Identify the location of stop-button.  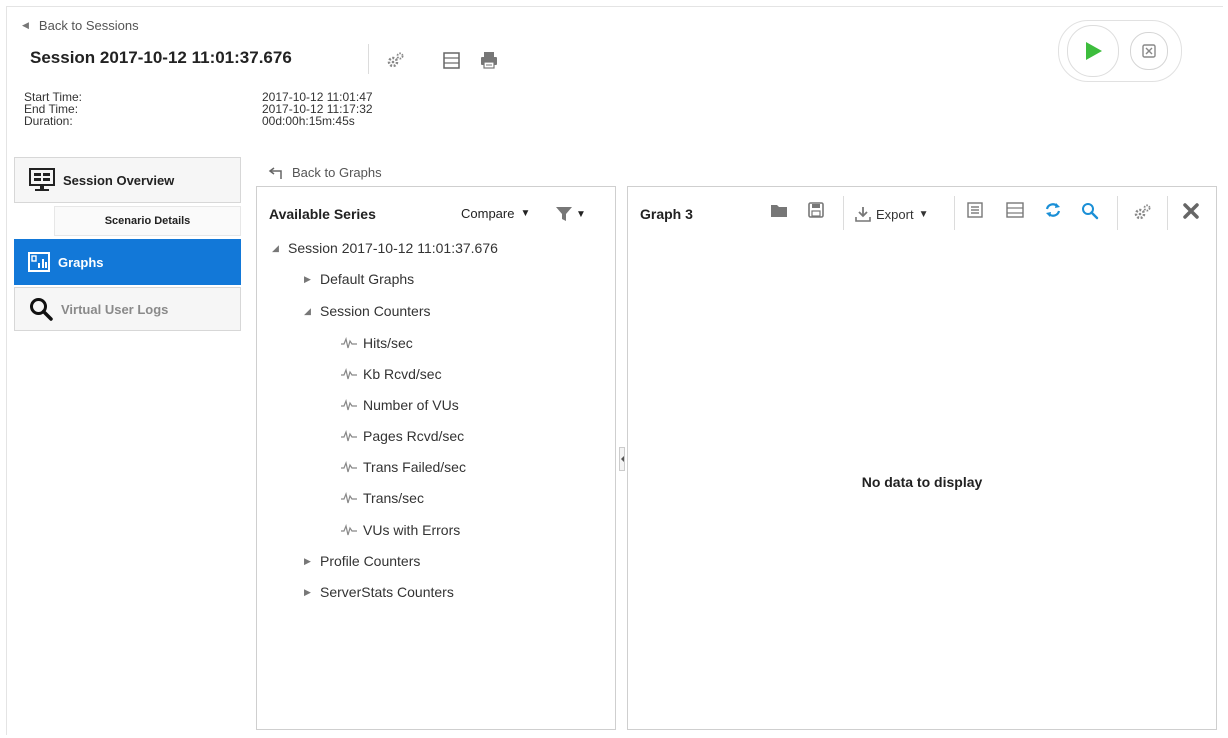
(1149, 51).